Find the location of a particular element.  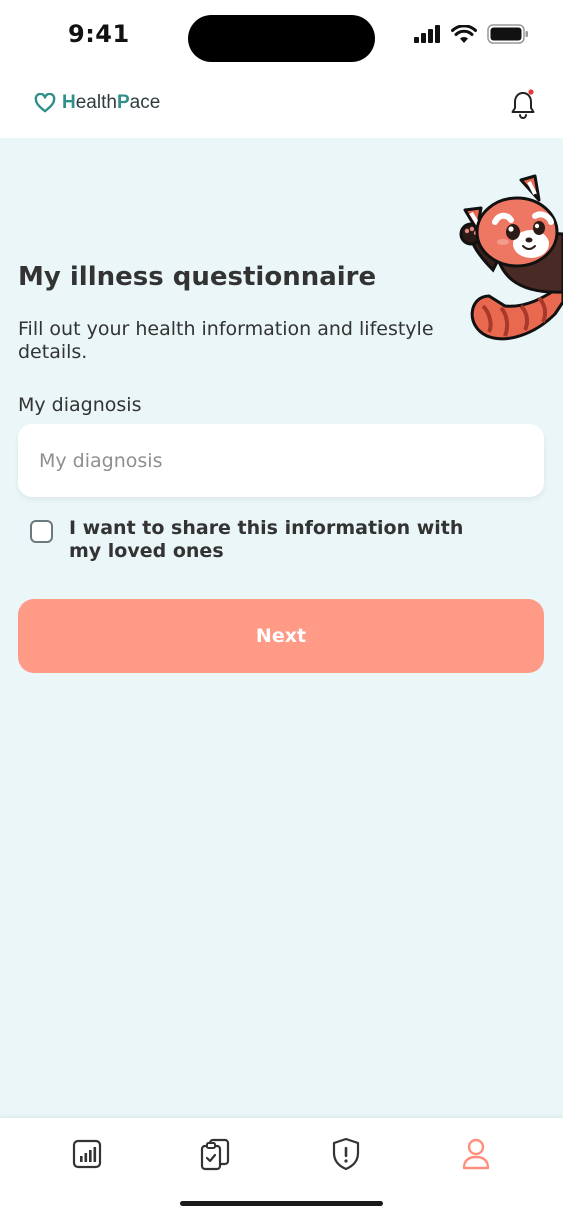

diagnosis-label: My diagnosis is located at coordinates (80, 405).